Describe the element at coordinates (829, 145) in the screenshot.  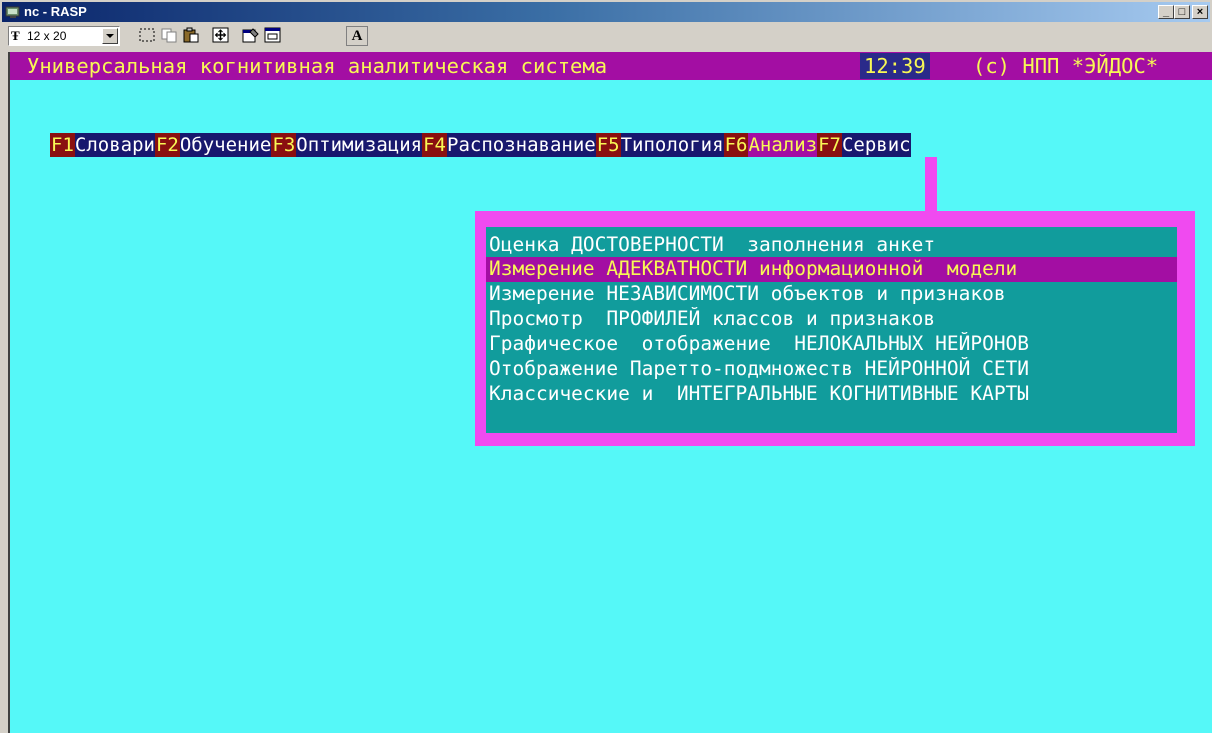
I see `menu-hotkey: F7` at that location.